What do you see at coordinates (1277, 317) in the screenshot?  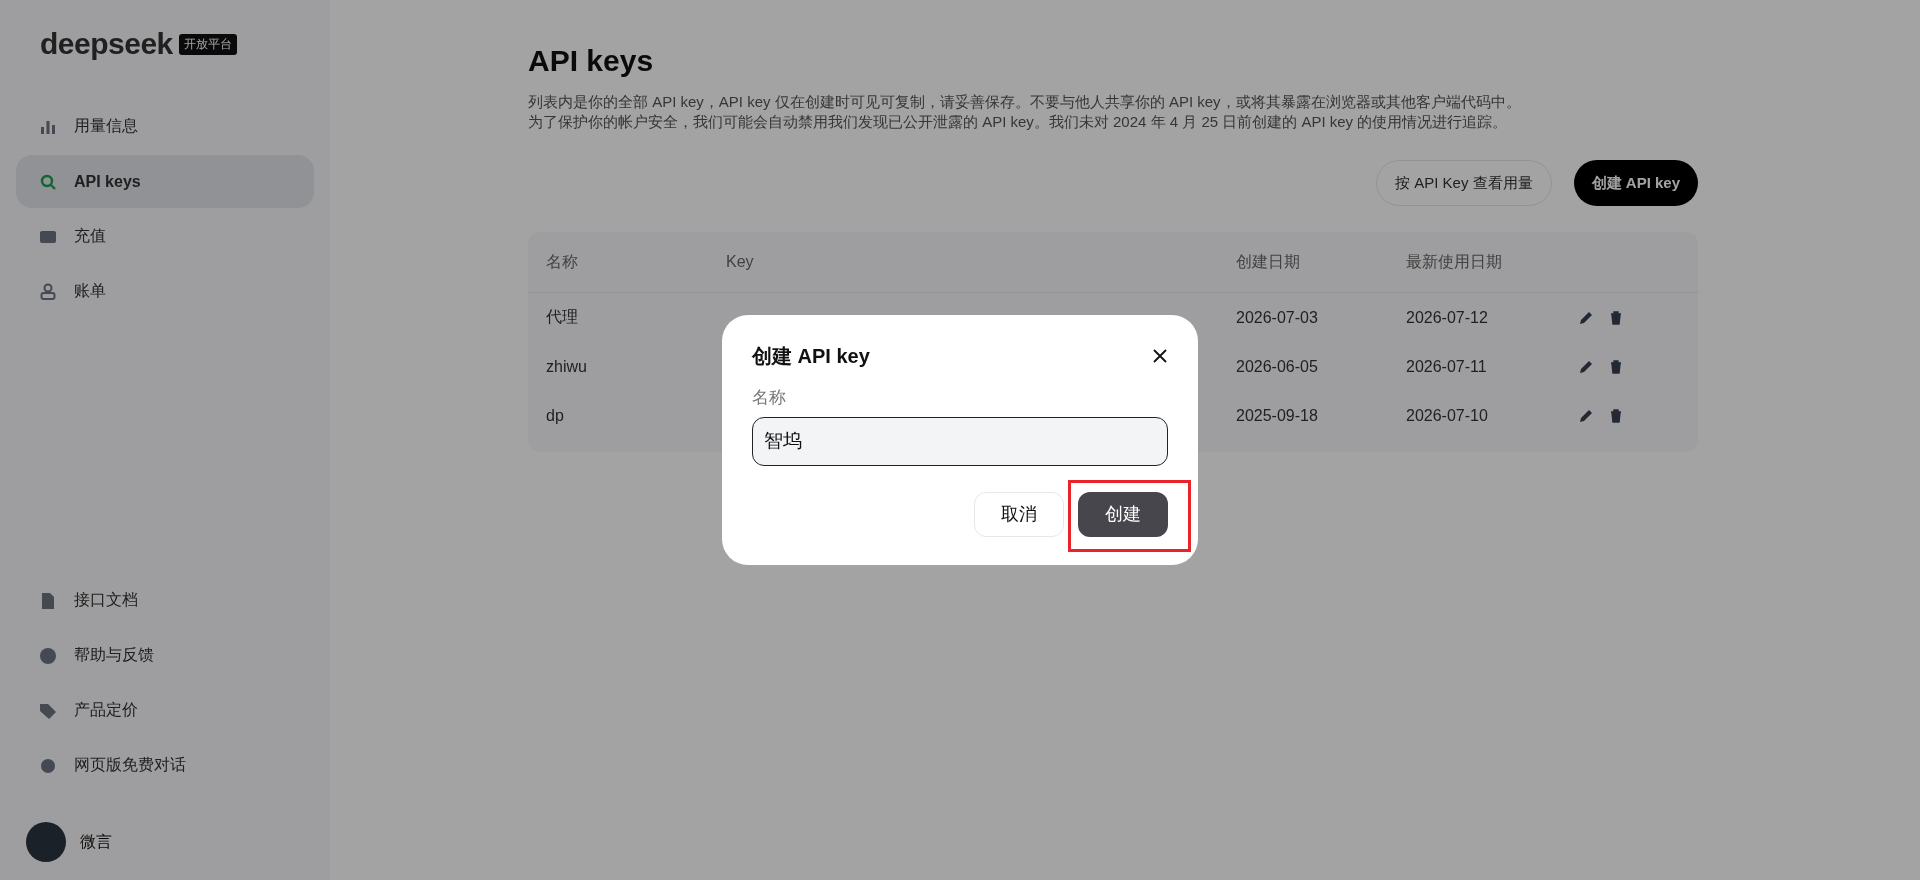 I see `table-cell-text: 2026-07-03` at bounding box center [1277, 317].